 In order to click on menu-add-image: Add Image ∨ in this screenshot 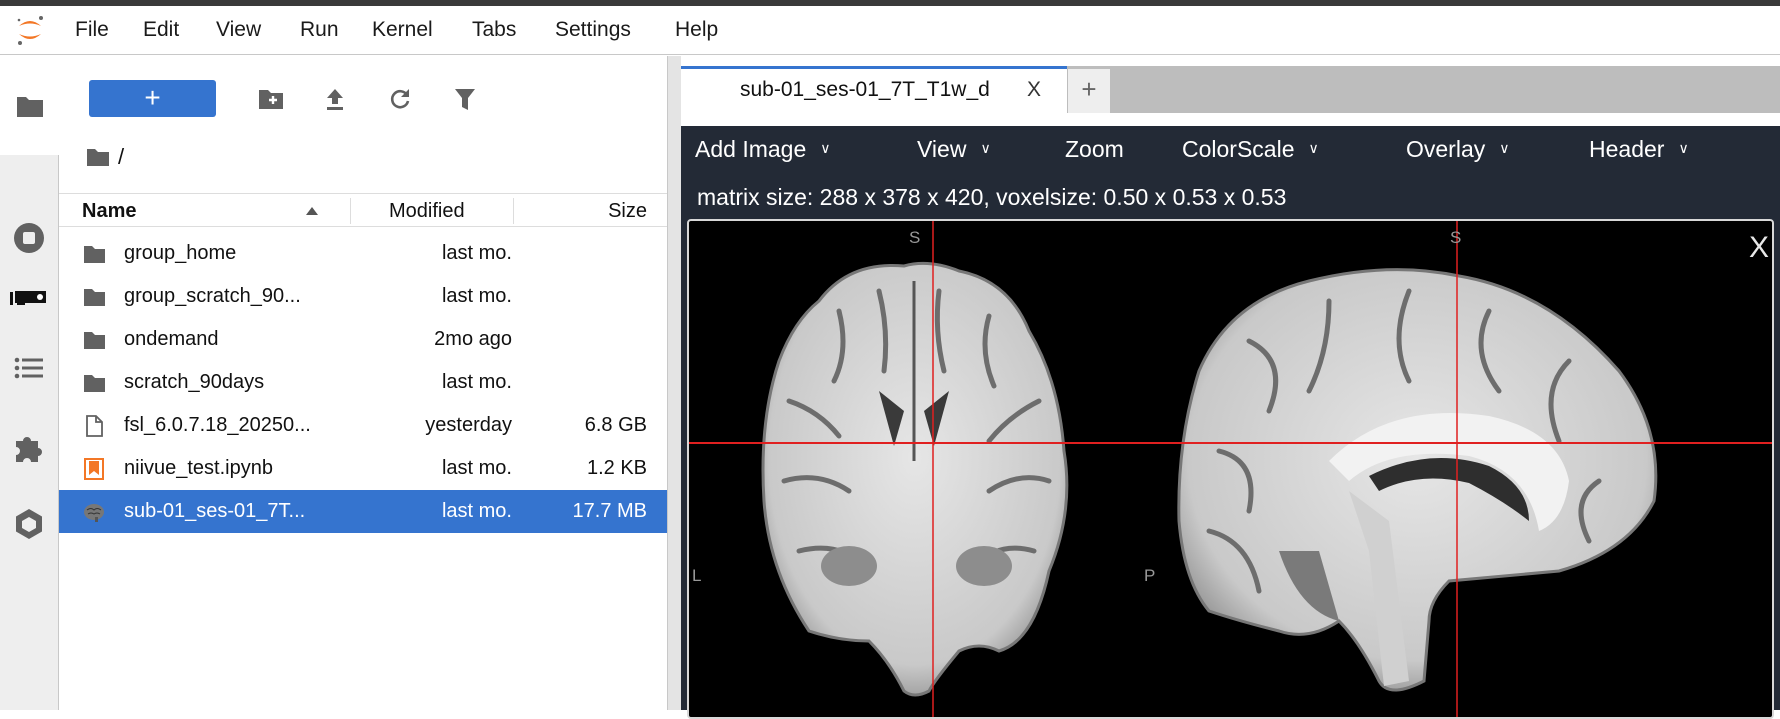, I will do `click(763, 149)`.